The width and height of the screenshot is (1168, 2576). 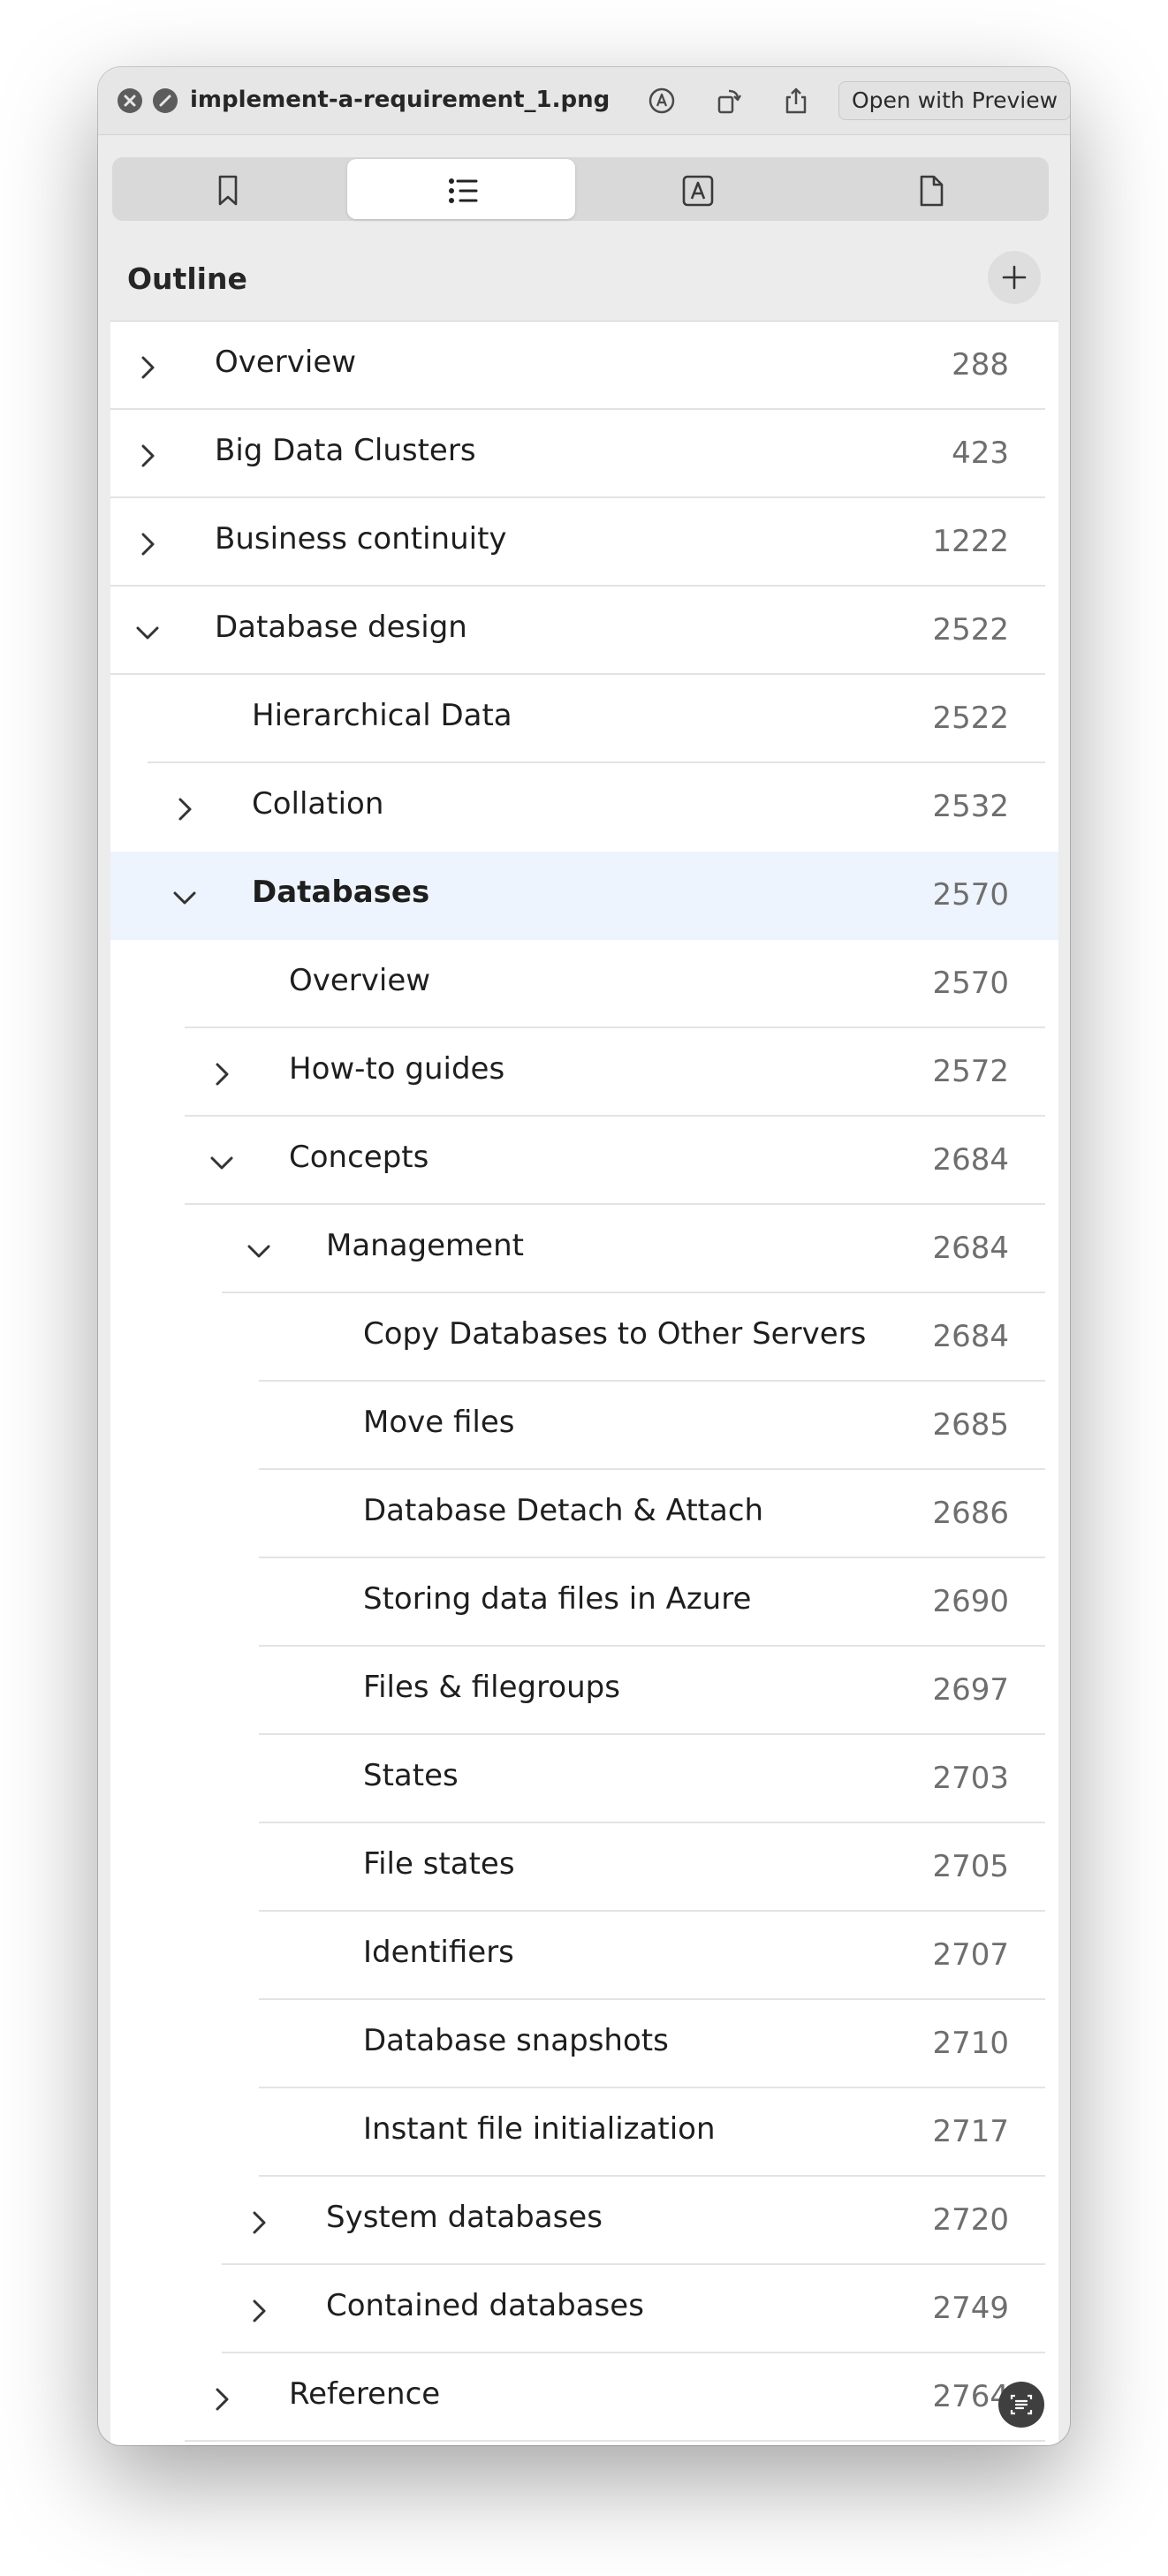 I want to click on outline-item-label: States, so click(x=411, y=1776).